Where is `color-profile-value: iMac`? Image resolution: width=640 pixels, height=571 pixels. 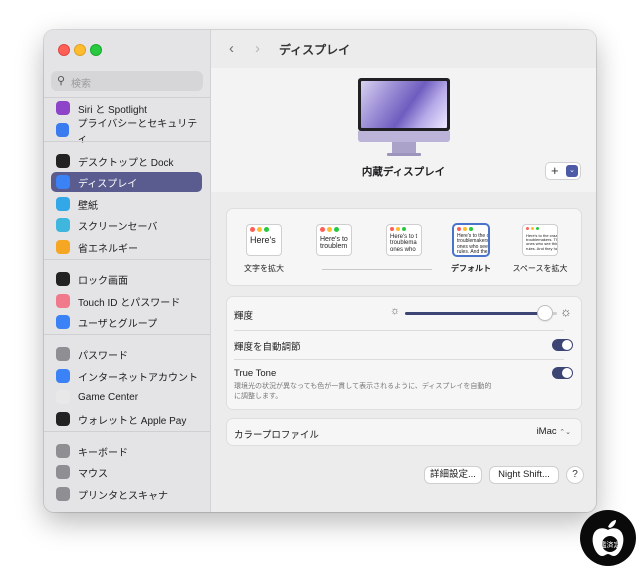
color-profile-value: iMac is located at coordinates (546, 431).